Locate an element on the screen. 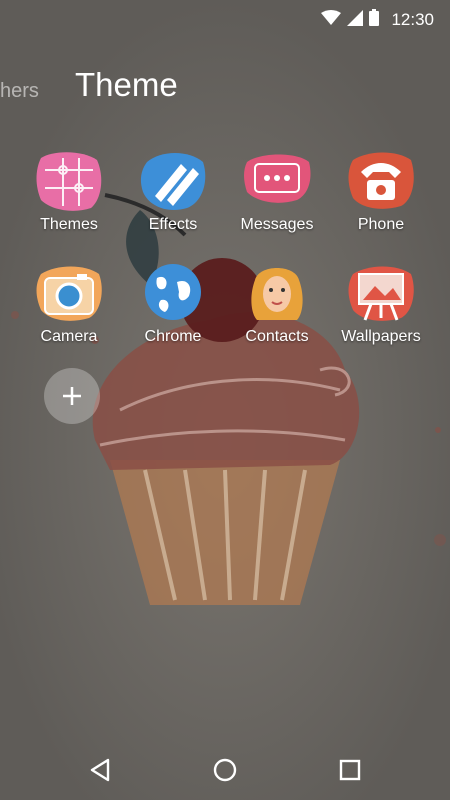 Image resolution: width=450 pixels, height=800 pixels. add-app-button is located at coordinates (72, 396).